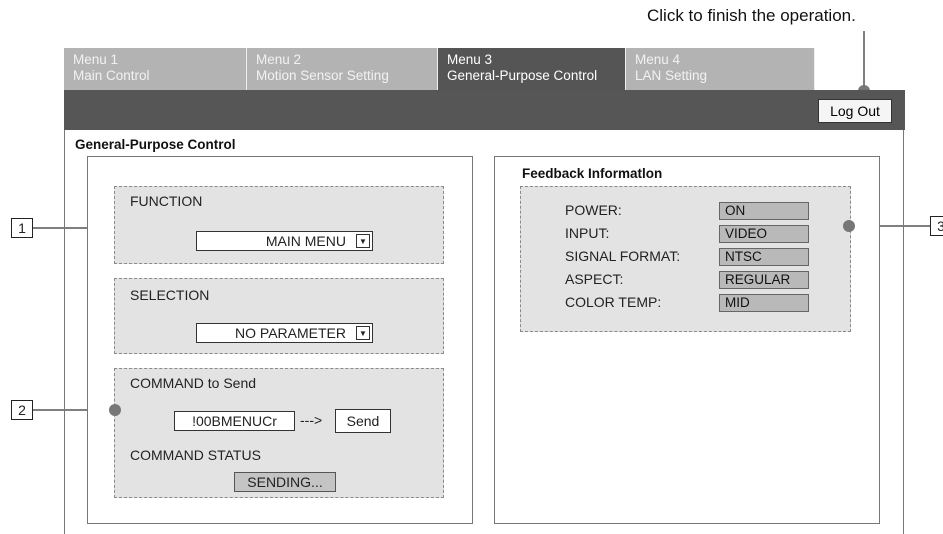  What do you see at coordinates (764, 211) in the screenshot?
I see `feedback-value-power: ON` at bounding box center [764, 211].